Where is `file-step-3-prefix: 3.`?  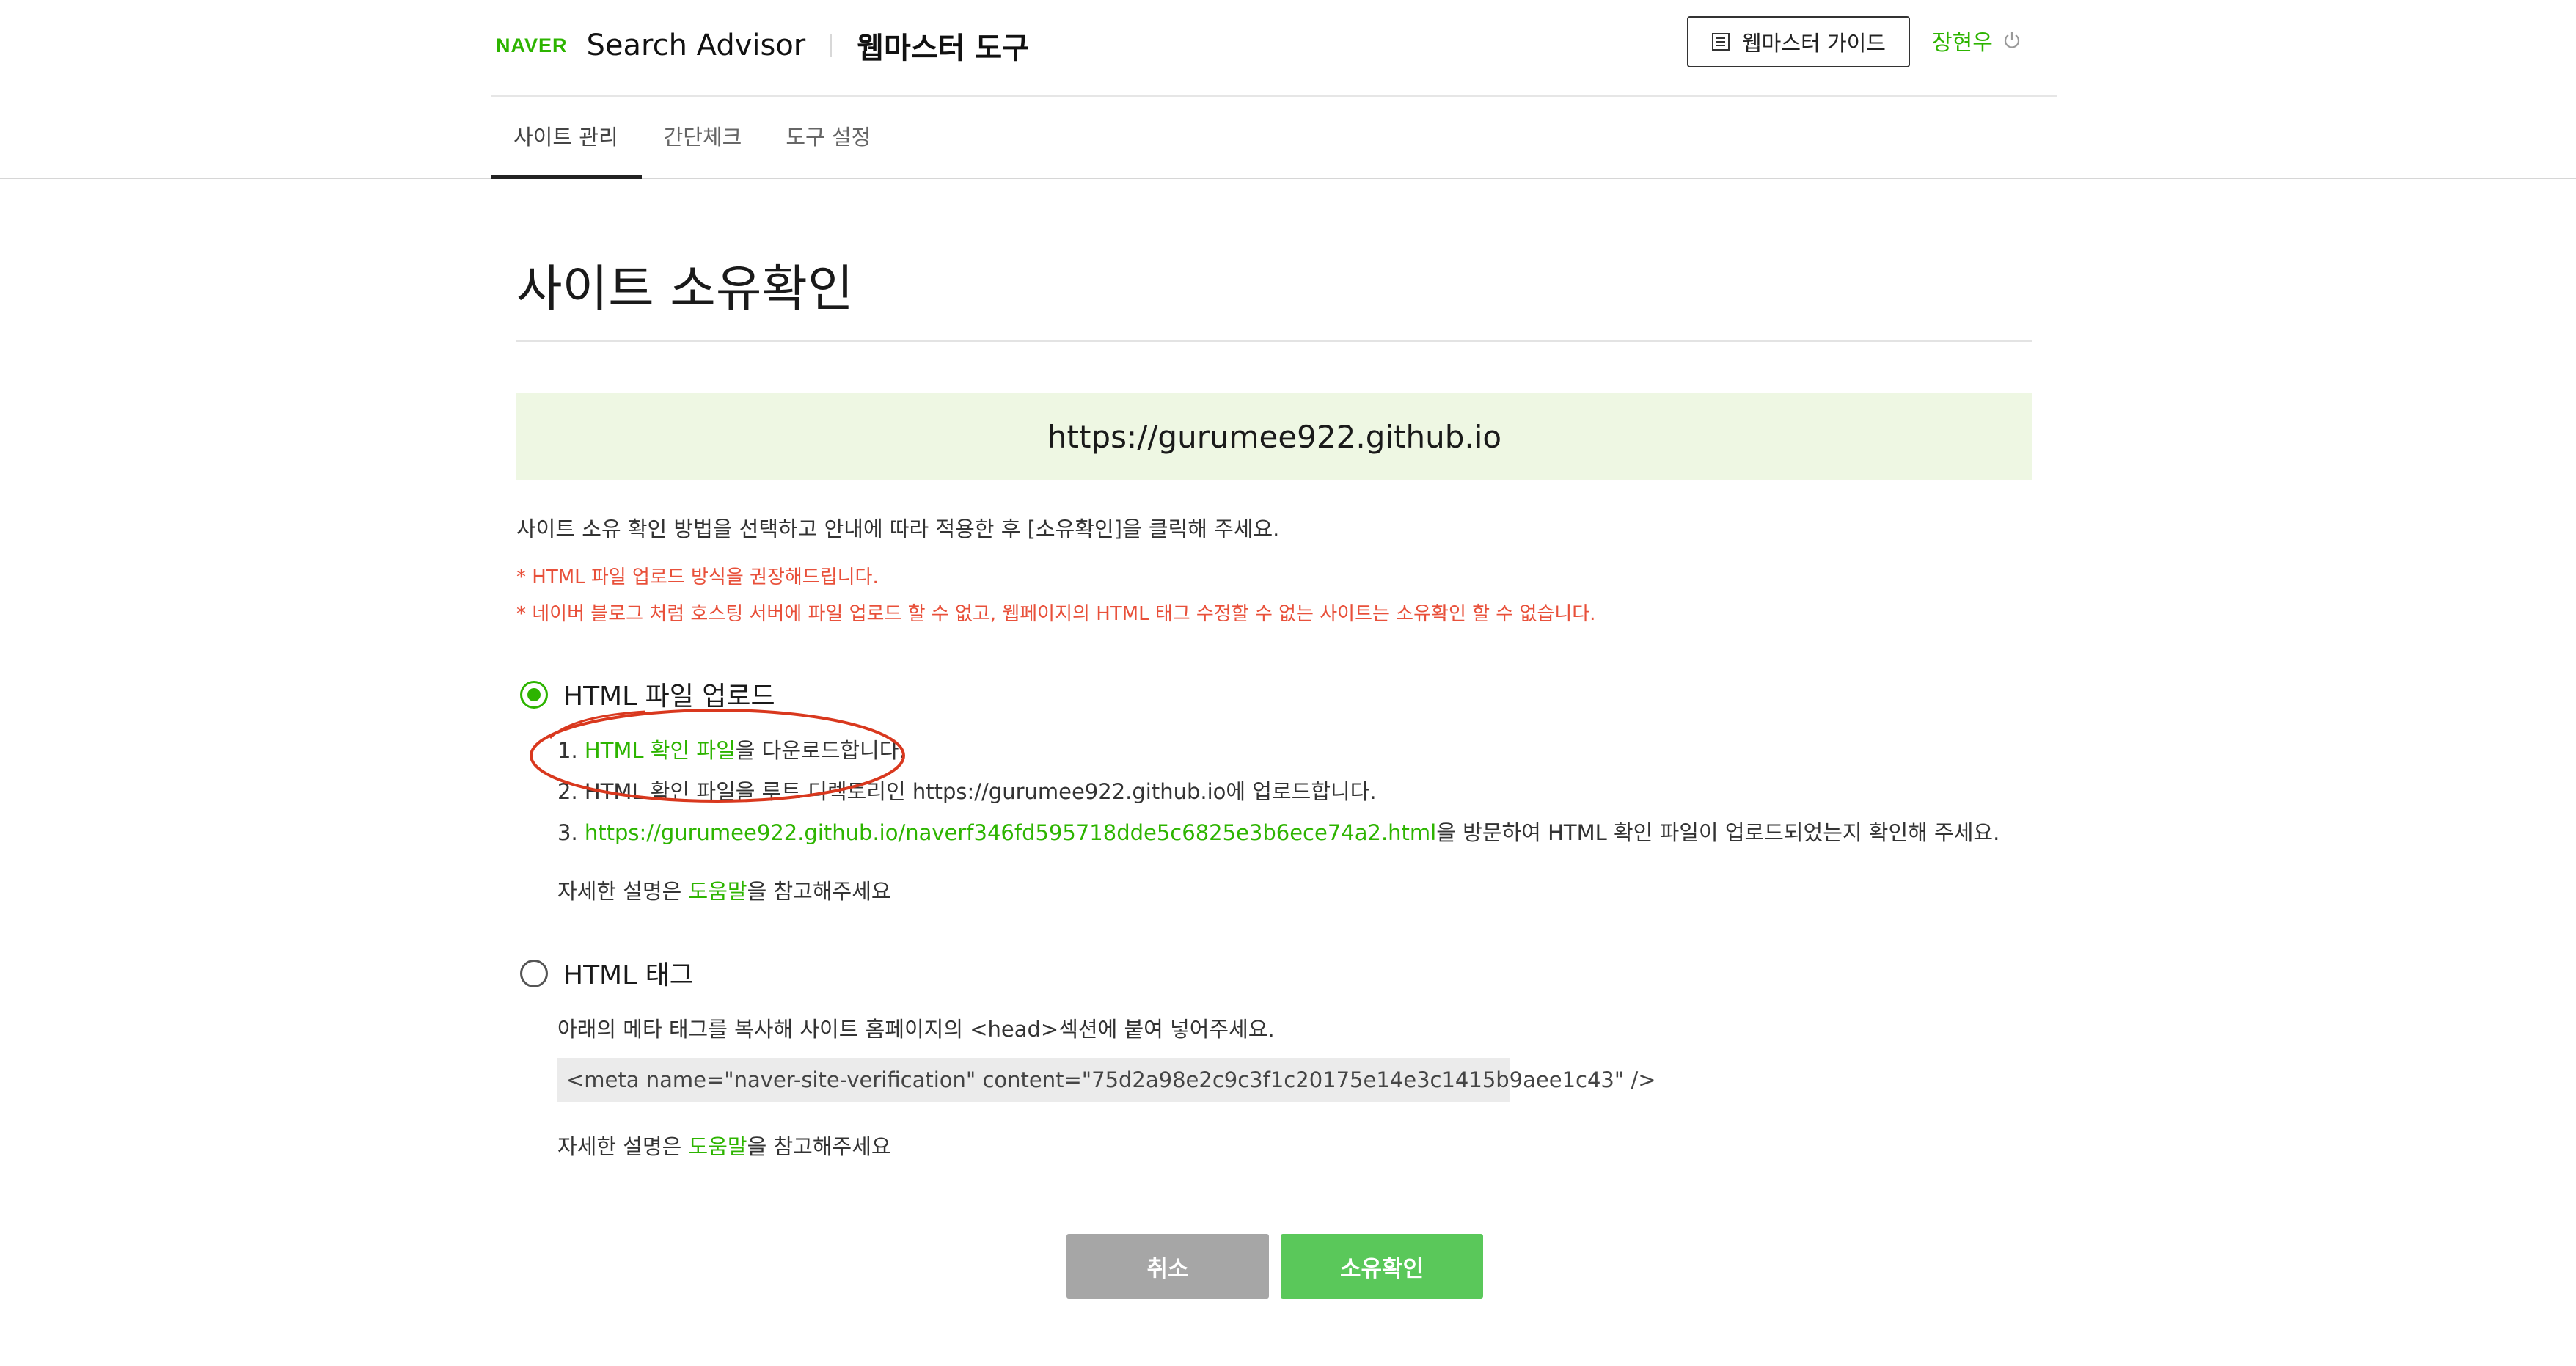 file-step-3-prefix: 3. is located at coordinates (571, 832).